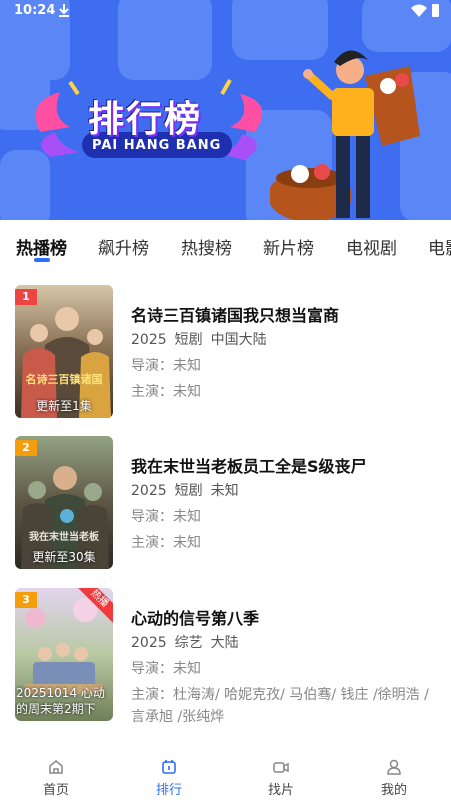 The width and height of the screenshot is (451, 802). Describe the element at coordinates (60, 701) in the screenshot. I see `update-status: 20251014 心动的周末第2期下` at that location.